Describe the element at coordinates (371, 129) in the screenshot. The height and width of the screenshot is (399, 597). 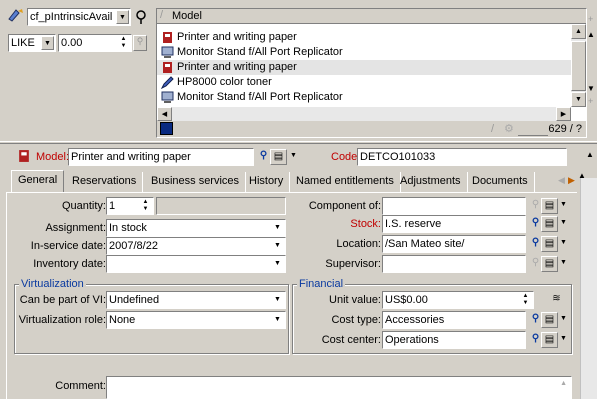
I see `list-footer: / ⚙ 629 / ?` at that location.